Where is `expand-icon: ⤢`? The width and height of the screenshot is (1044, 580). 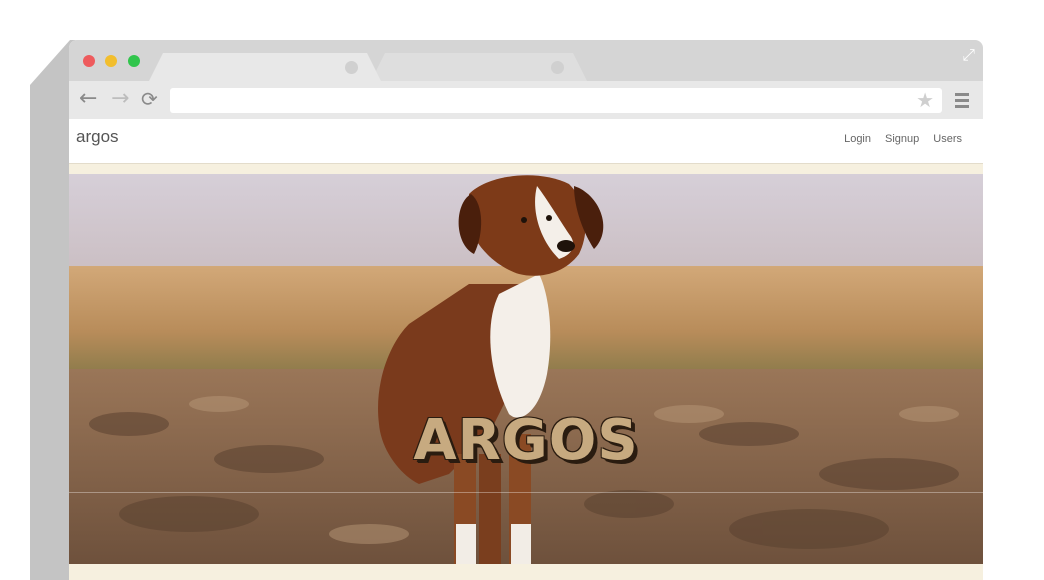
expand-icon: ⤢ is located at coordinates (968, 56).